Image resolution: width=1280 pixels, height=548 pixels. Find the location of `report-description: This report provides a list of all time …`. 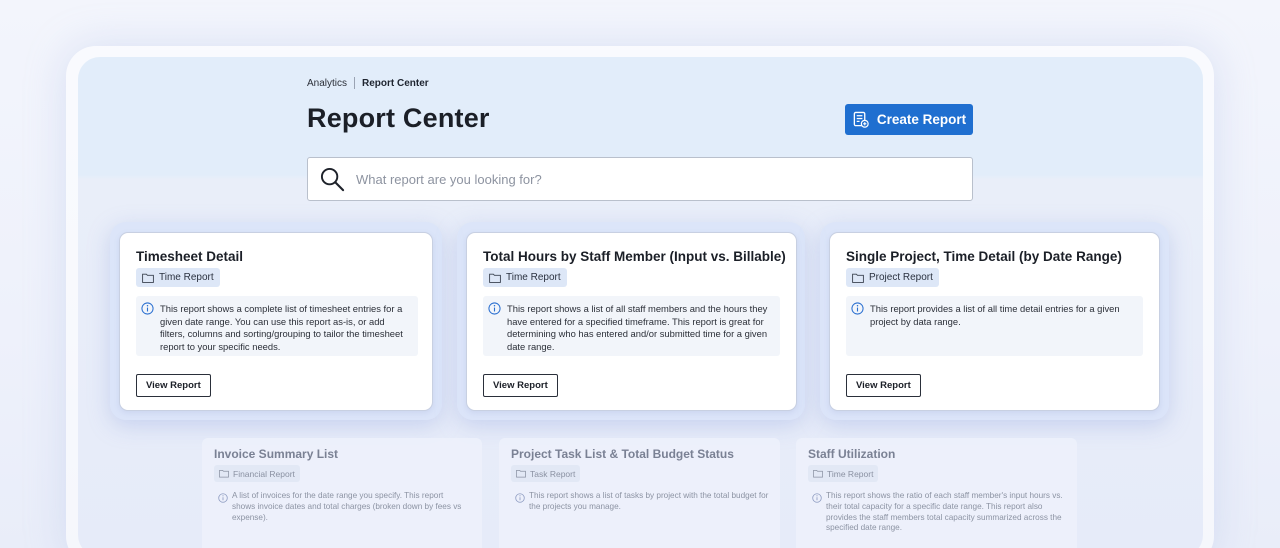

report-description: This report provides a list of all time … is located at coordinates (994, 326).